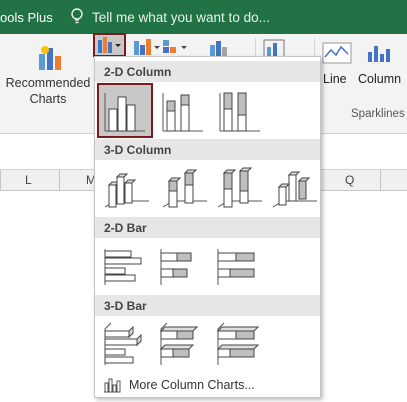 This screenshot has width=407, height=402. Describe the element at coordinates (123, 267) in the screenshot. I see `clustered-bar-icon` at that location.